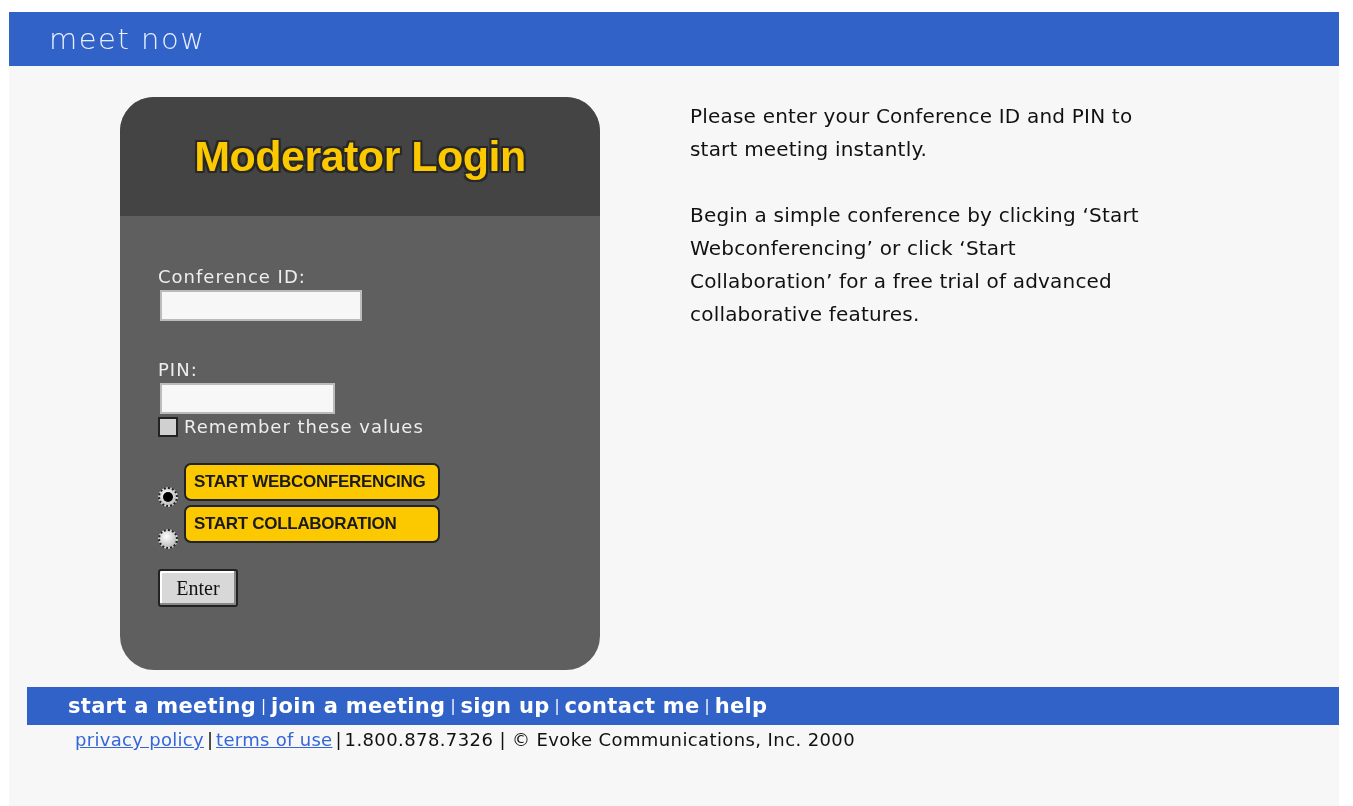  What do you see at coordinates (162, 706) in the screenshot?
I see `nav-link: start a meeting` at bounding box center [162, 706].